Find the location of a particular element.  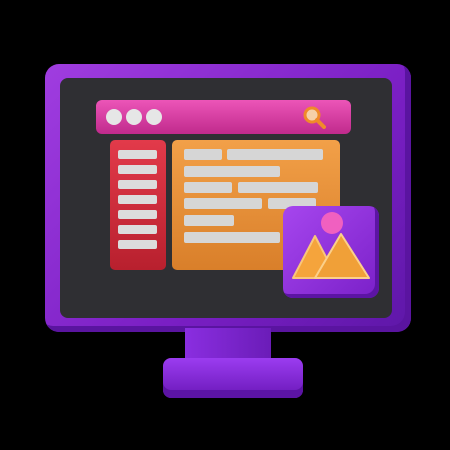

monitor-stand-base is located at coordinates (233, 378).